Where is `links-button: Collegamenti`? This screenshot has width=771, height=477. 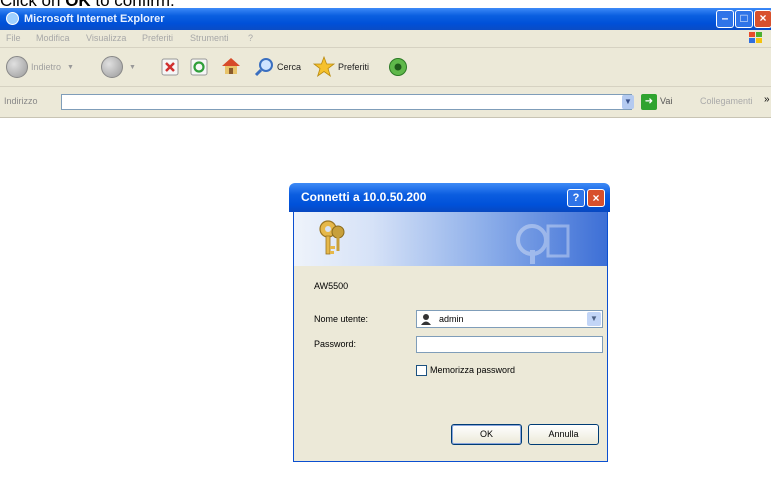
links-button: Collegamenti is located at coordinates (726, 101).